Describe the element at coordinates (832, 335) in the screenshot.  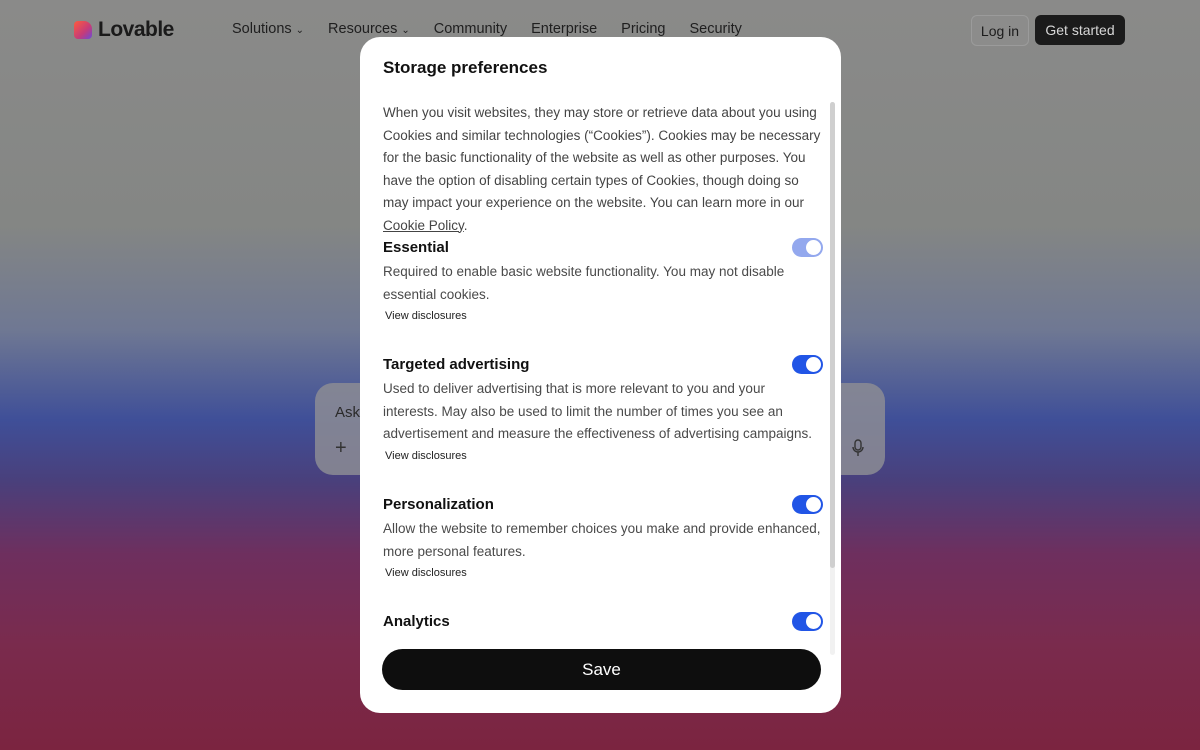
I see `scrollbar-thumb` at that location.